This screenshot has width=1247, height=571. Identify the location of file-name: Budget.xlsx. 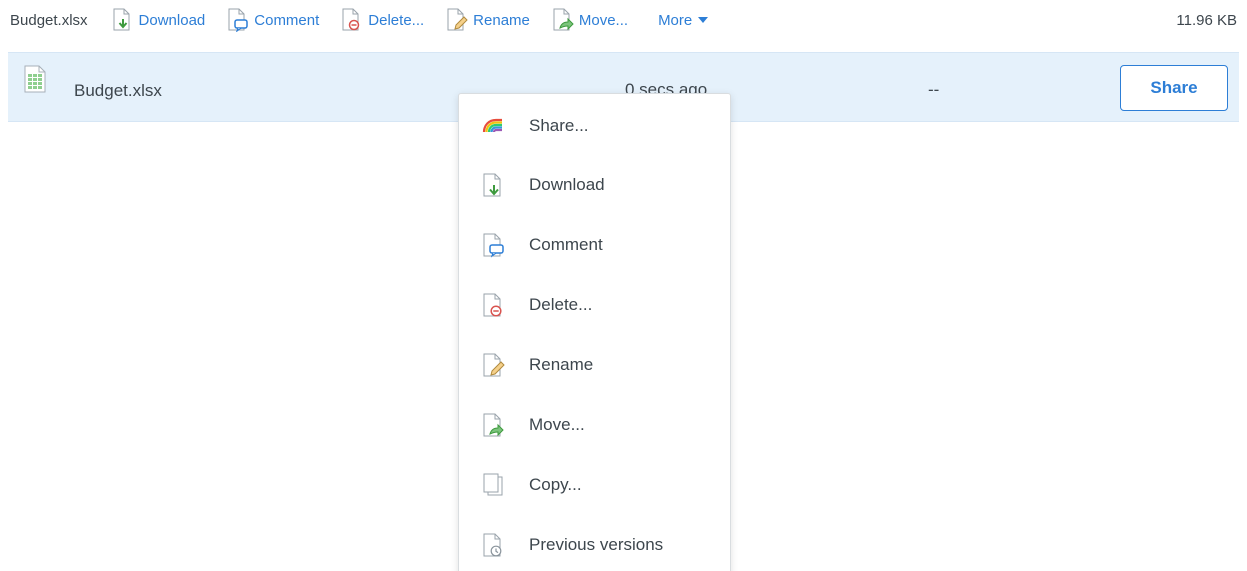
(118, 91).